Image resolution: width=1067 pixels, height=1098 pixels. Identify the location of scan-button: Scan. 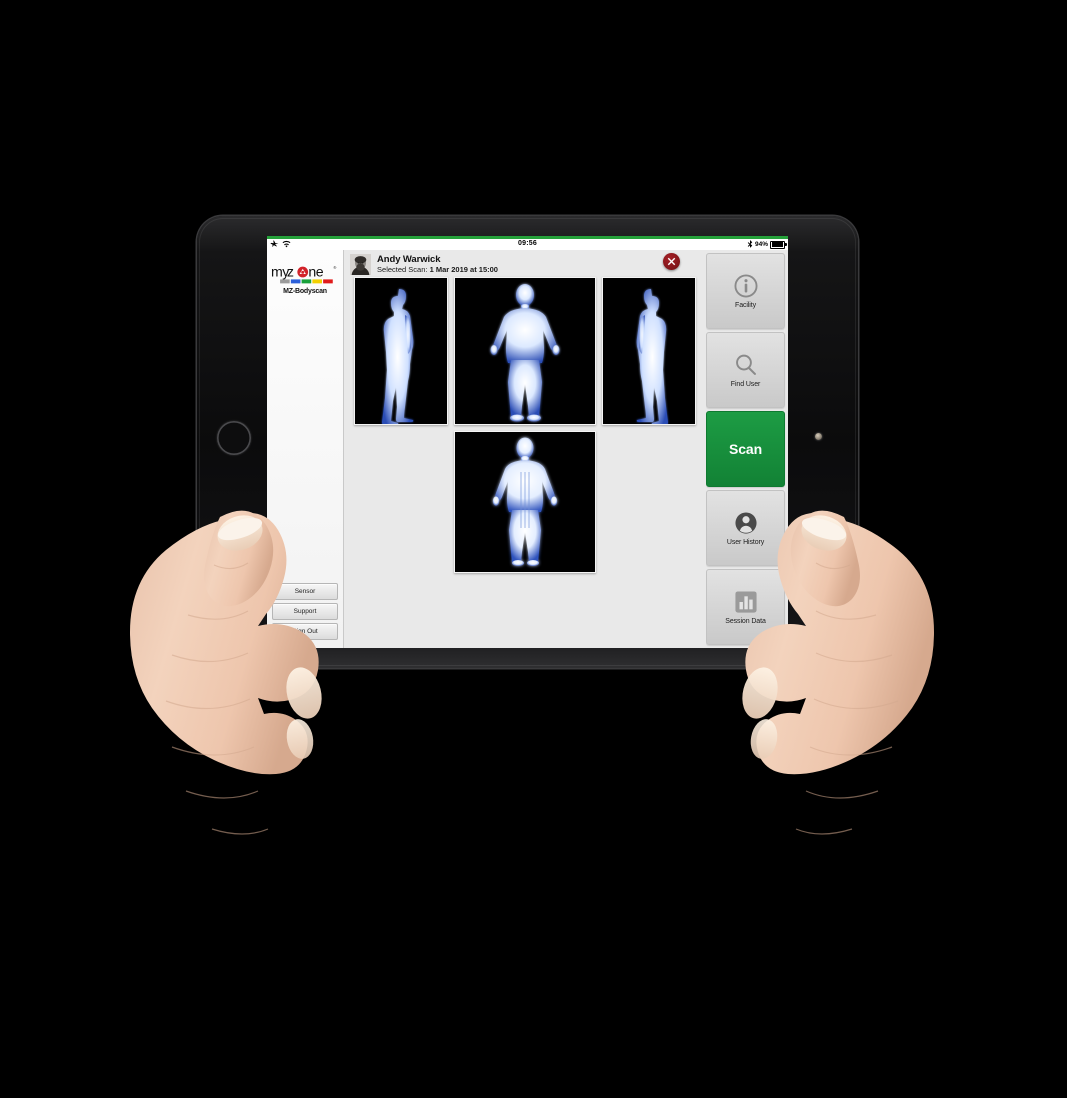
(745, 449).